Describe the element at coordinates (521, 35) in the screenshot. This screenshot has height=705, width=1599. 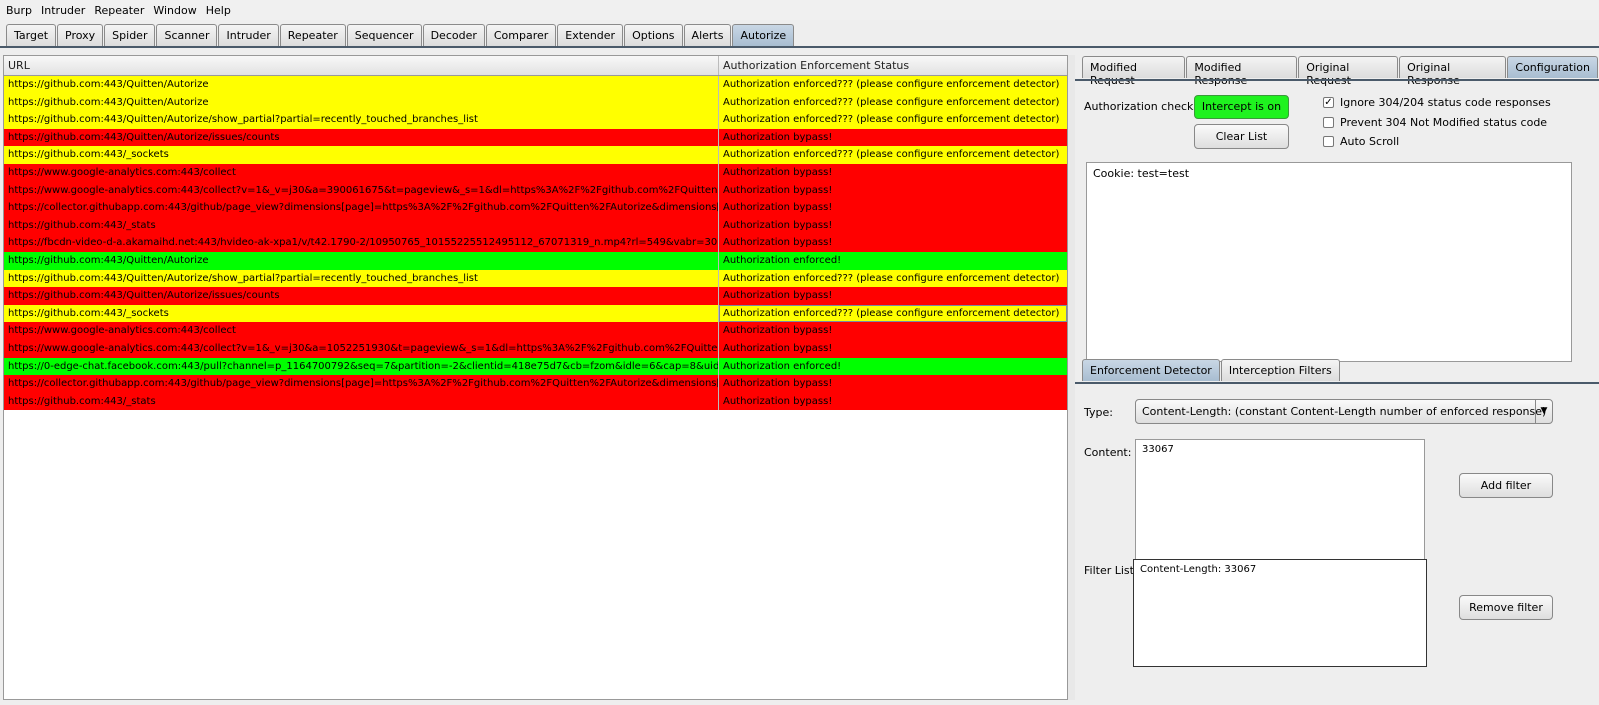
I see `tab-comparer: Comparer` at that location.